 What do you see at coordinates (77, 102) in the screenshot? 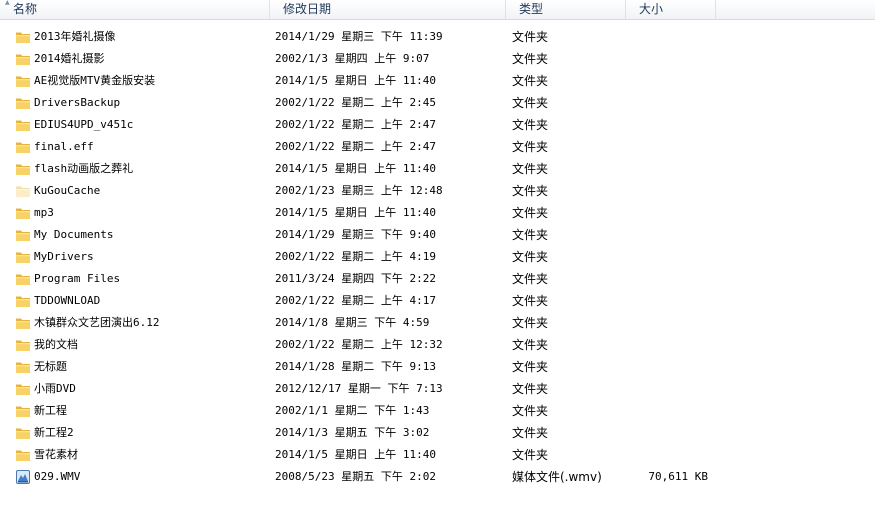
I see `file-name: DriversBackup` at bounding box center [77, 102].